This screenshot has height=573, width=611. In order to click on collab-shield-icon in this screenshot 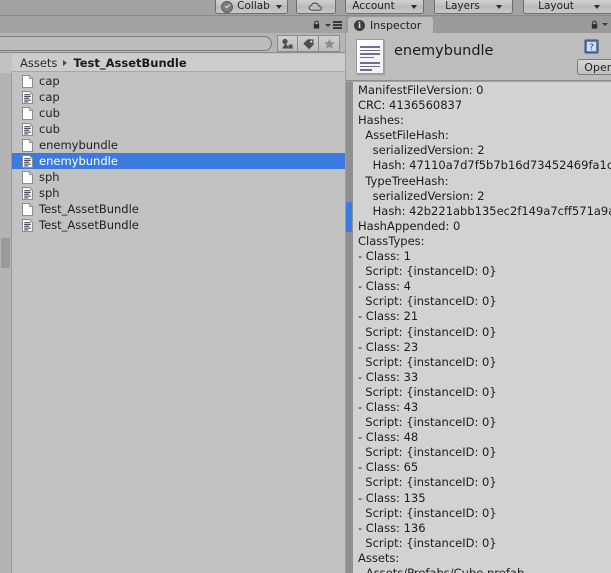, I will do `click(227, 6)`.